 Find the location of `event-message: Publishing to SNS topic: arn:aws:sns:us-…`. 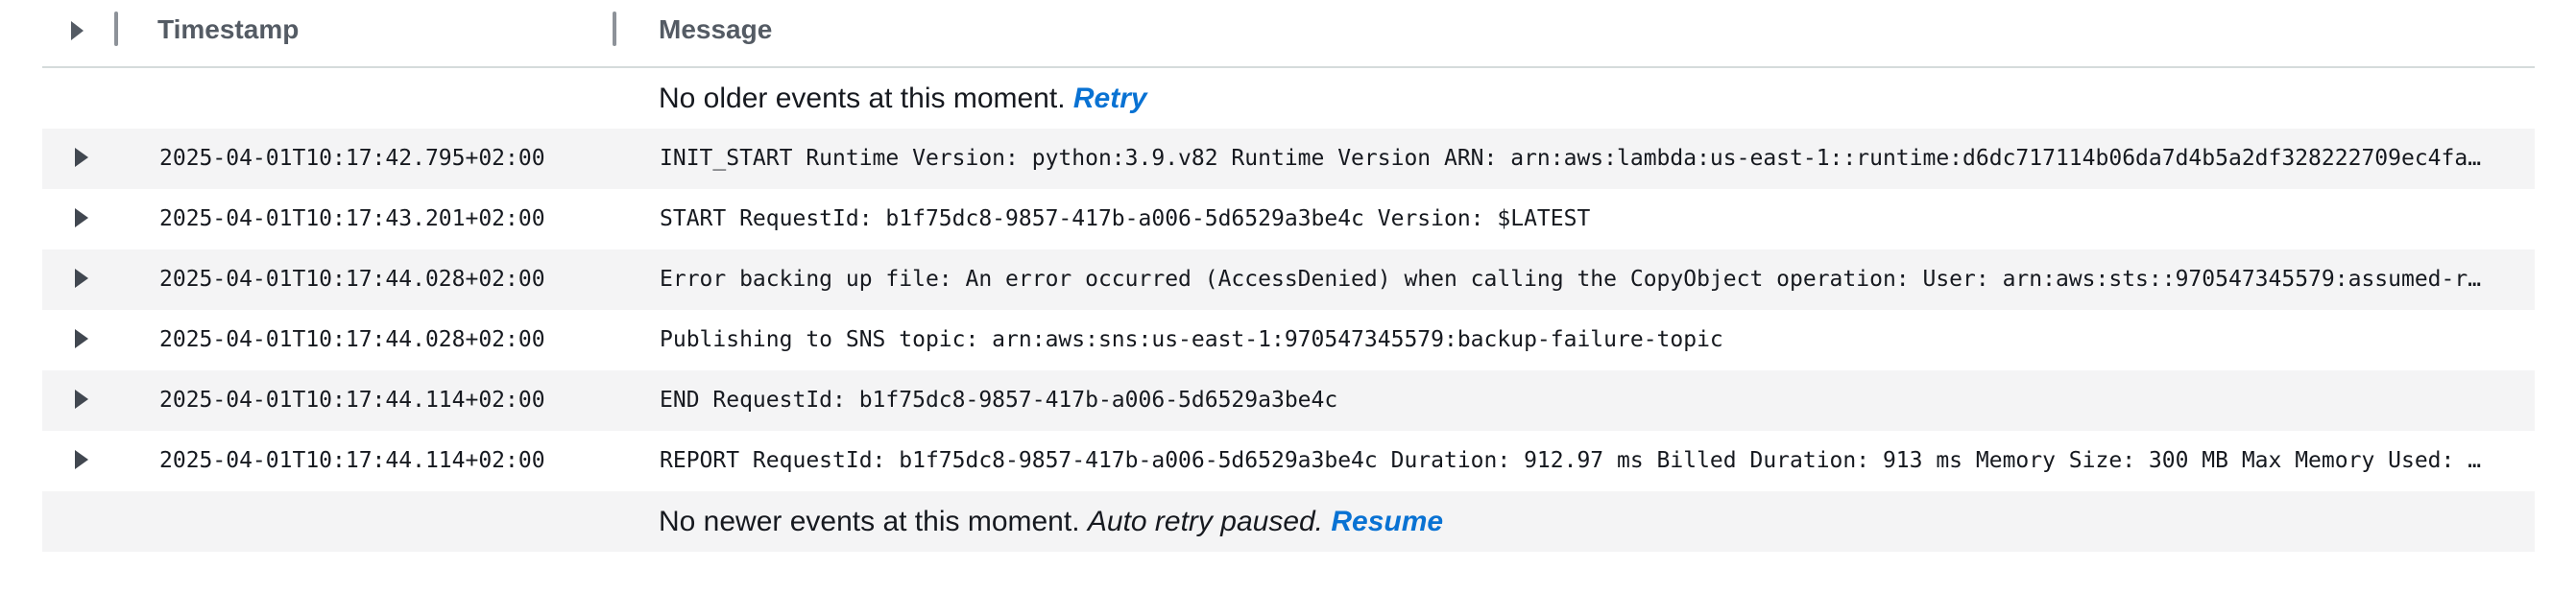

event-message: Publishing to SNS topic: arn:aws:sns:us-… is located at coordinates (1191, 339).